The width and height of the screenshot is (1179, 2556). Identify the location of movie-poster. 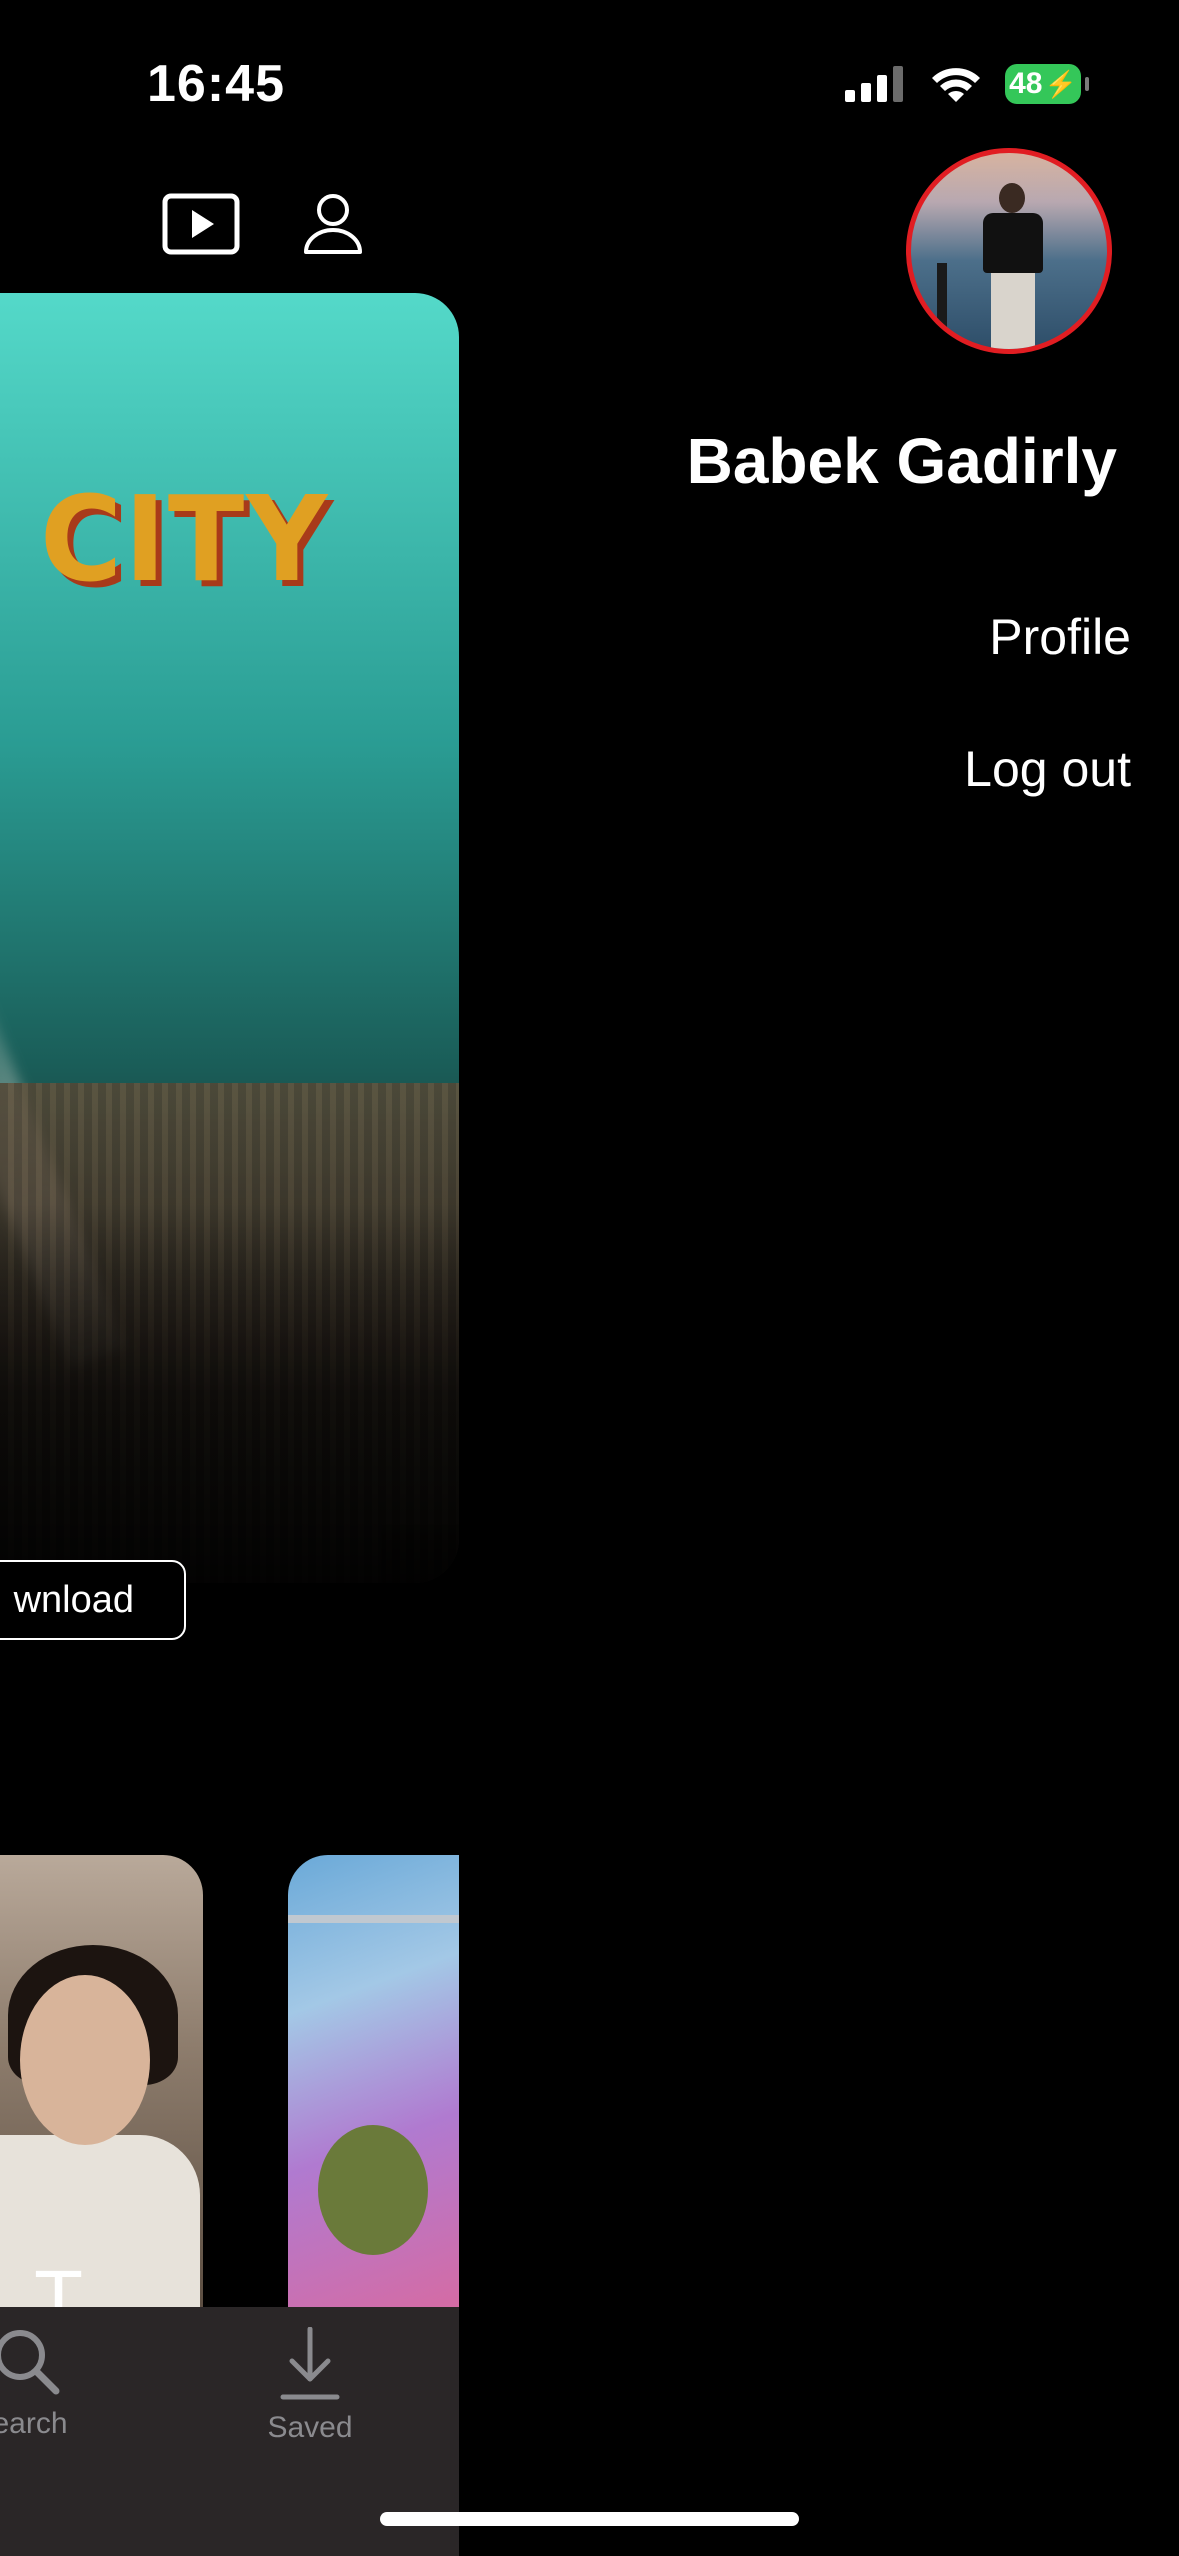
(373, 2085).